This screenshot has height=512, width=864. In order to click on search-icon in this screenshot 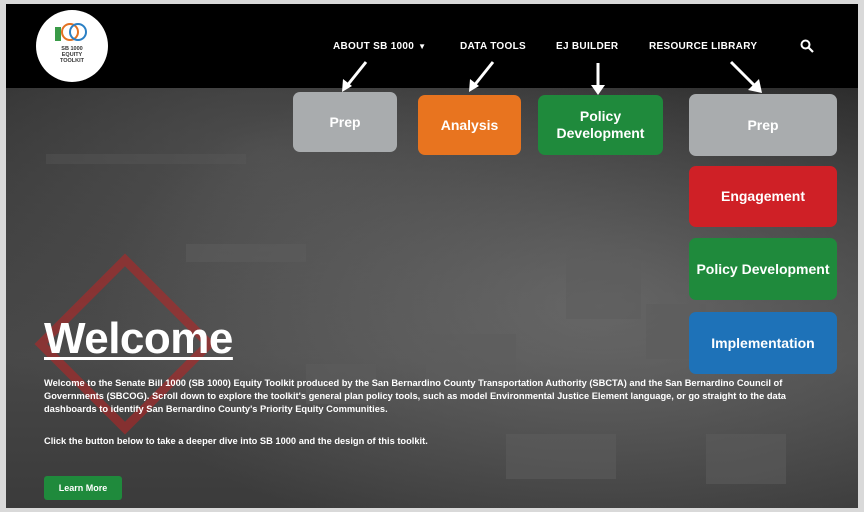, I will do `click(807, 46)`.